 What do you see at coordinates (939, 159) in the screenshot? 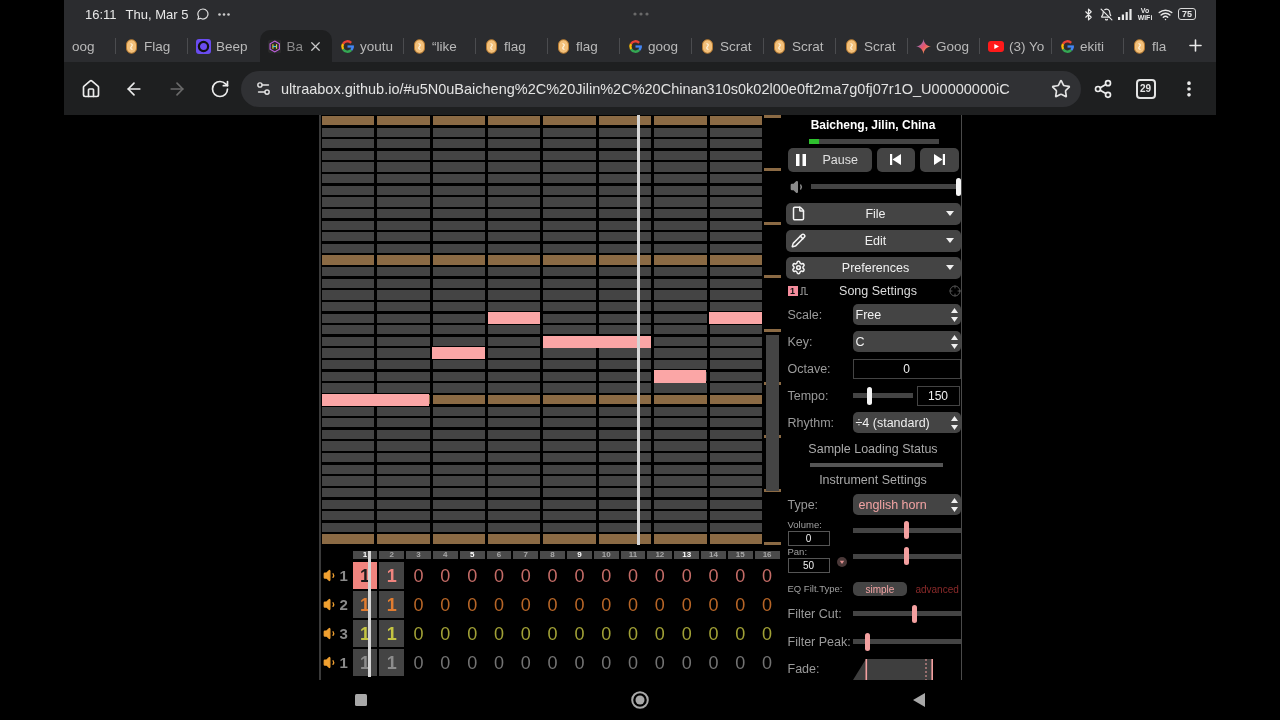
I see `next-button` at bounding box center [939, 159].